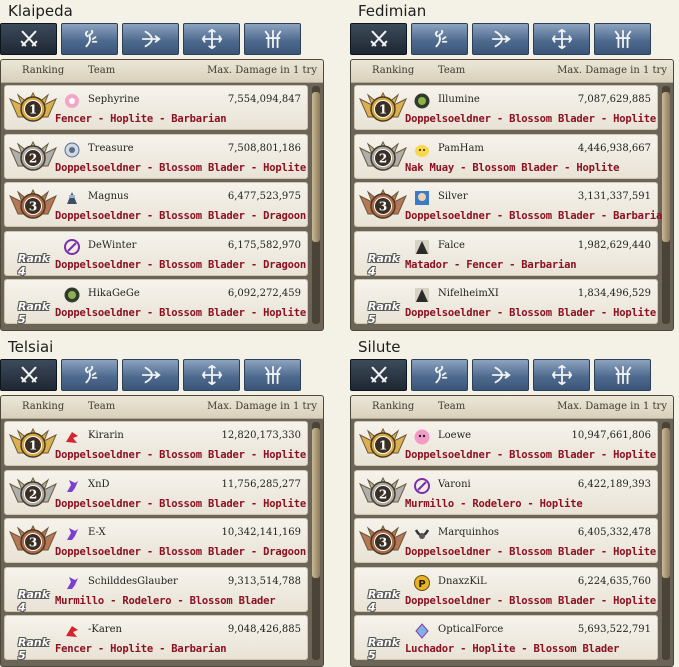 The image size is (679, 667). Describe the element at coordinates (165, 600) in the screenshot. I see `class-combo: Murmillo - Rodelero - Blossom Blader` at that location.